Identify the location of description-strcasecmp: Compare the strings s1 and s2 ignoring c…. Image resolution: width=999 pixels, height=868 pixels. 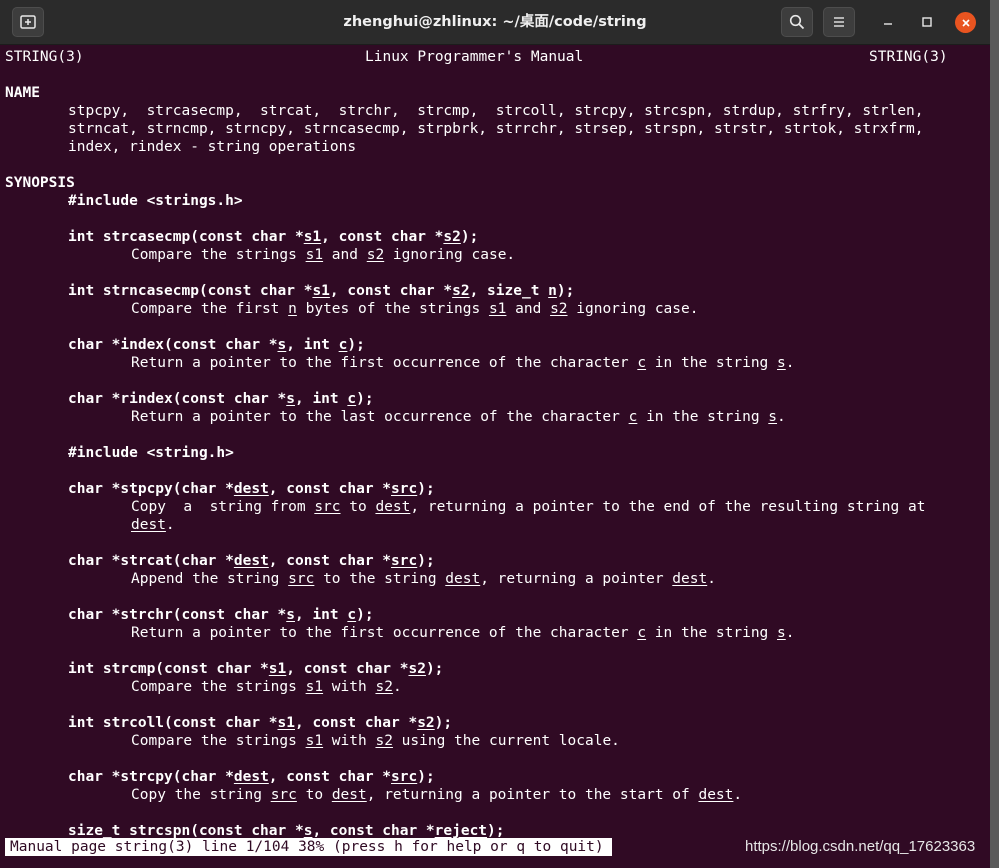
(323, 255).